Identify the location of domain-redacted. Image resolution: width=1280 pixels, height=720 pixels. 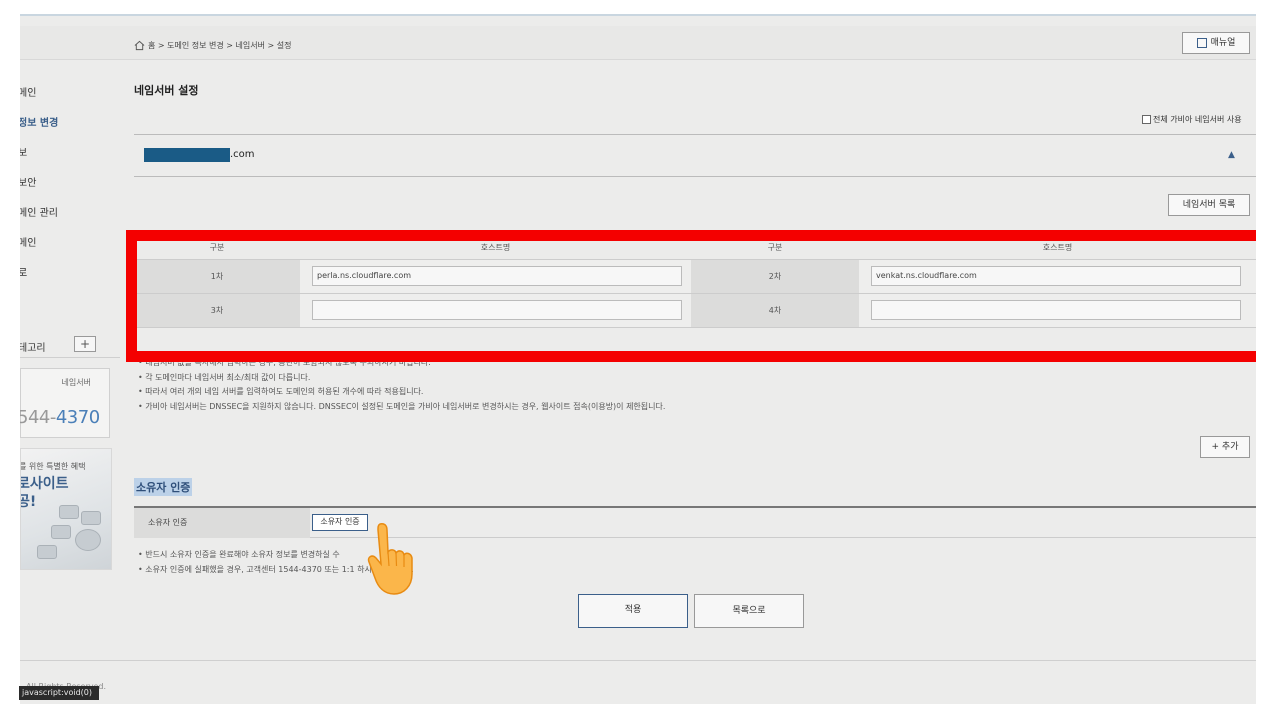
(187, 155).